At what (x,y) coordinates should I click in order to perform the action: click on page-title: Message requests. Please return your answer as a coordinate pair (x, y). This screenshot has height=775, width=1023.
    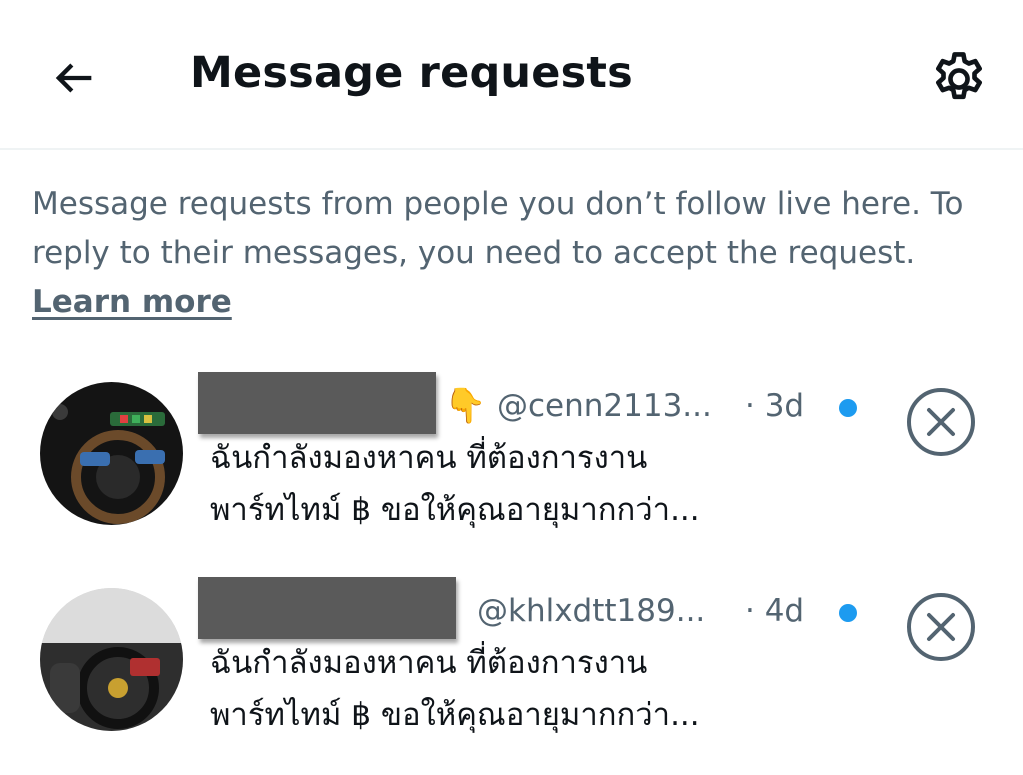
    Looking at the image, I should click on (411, 73).